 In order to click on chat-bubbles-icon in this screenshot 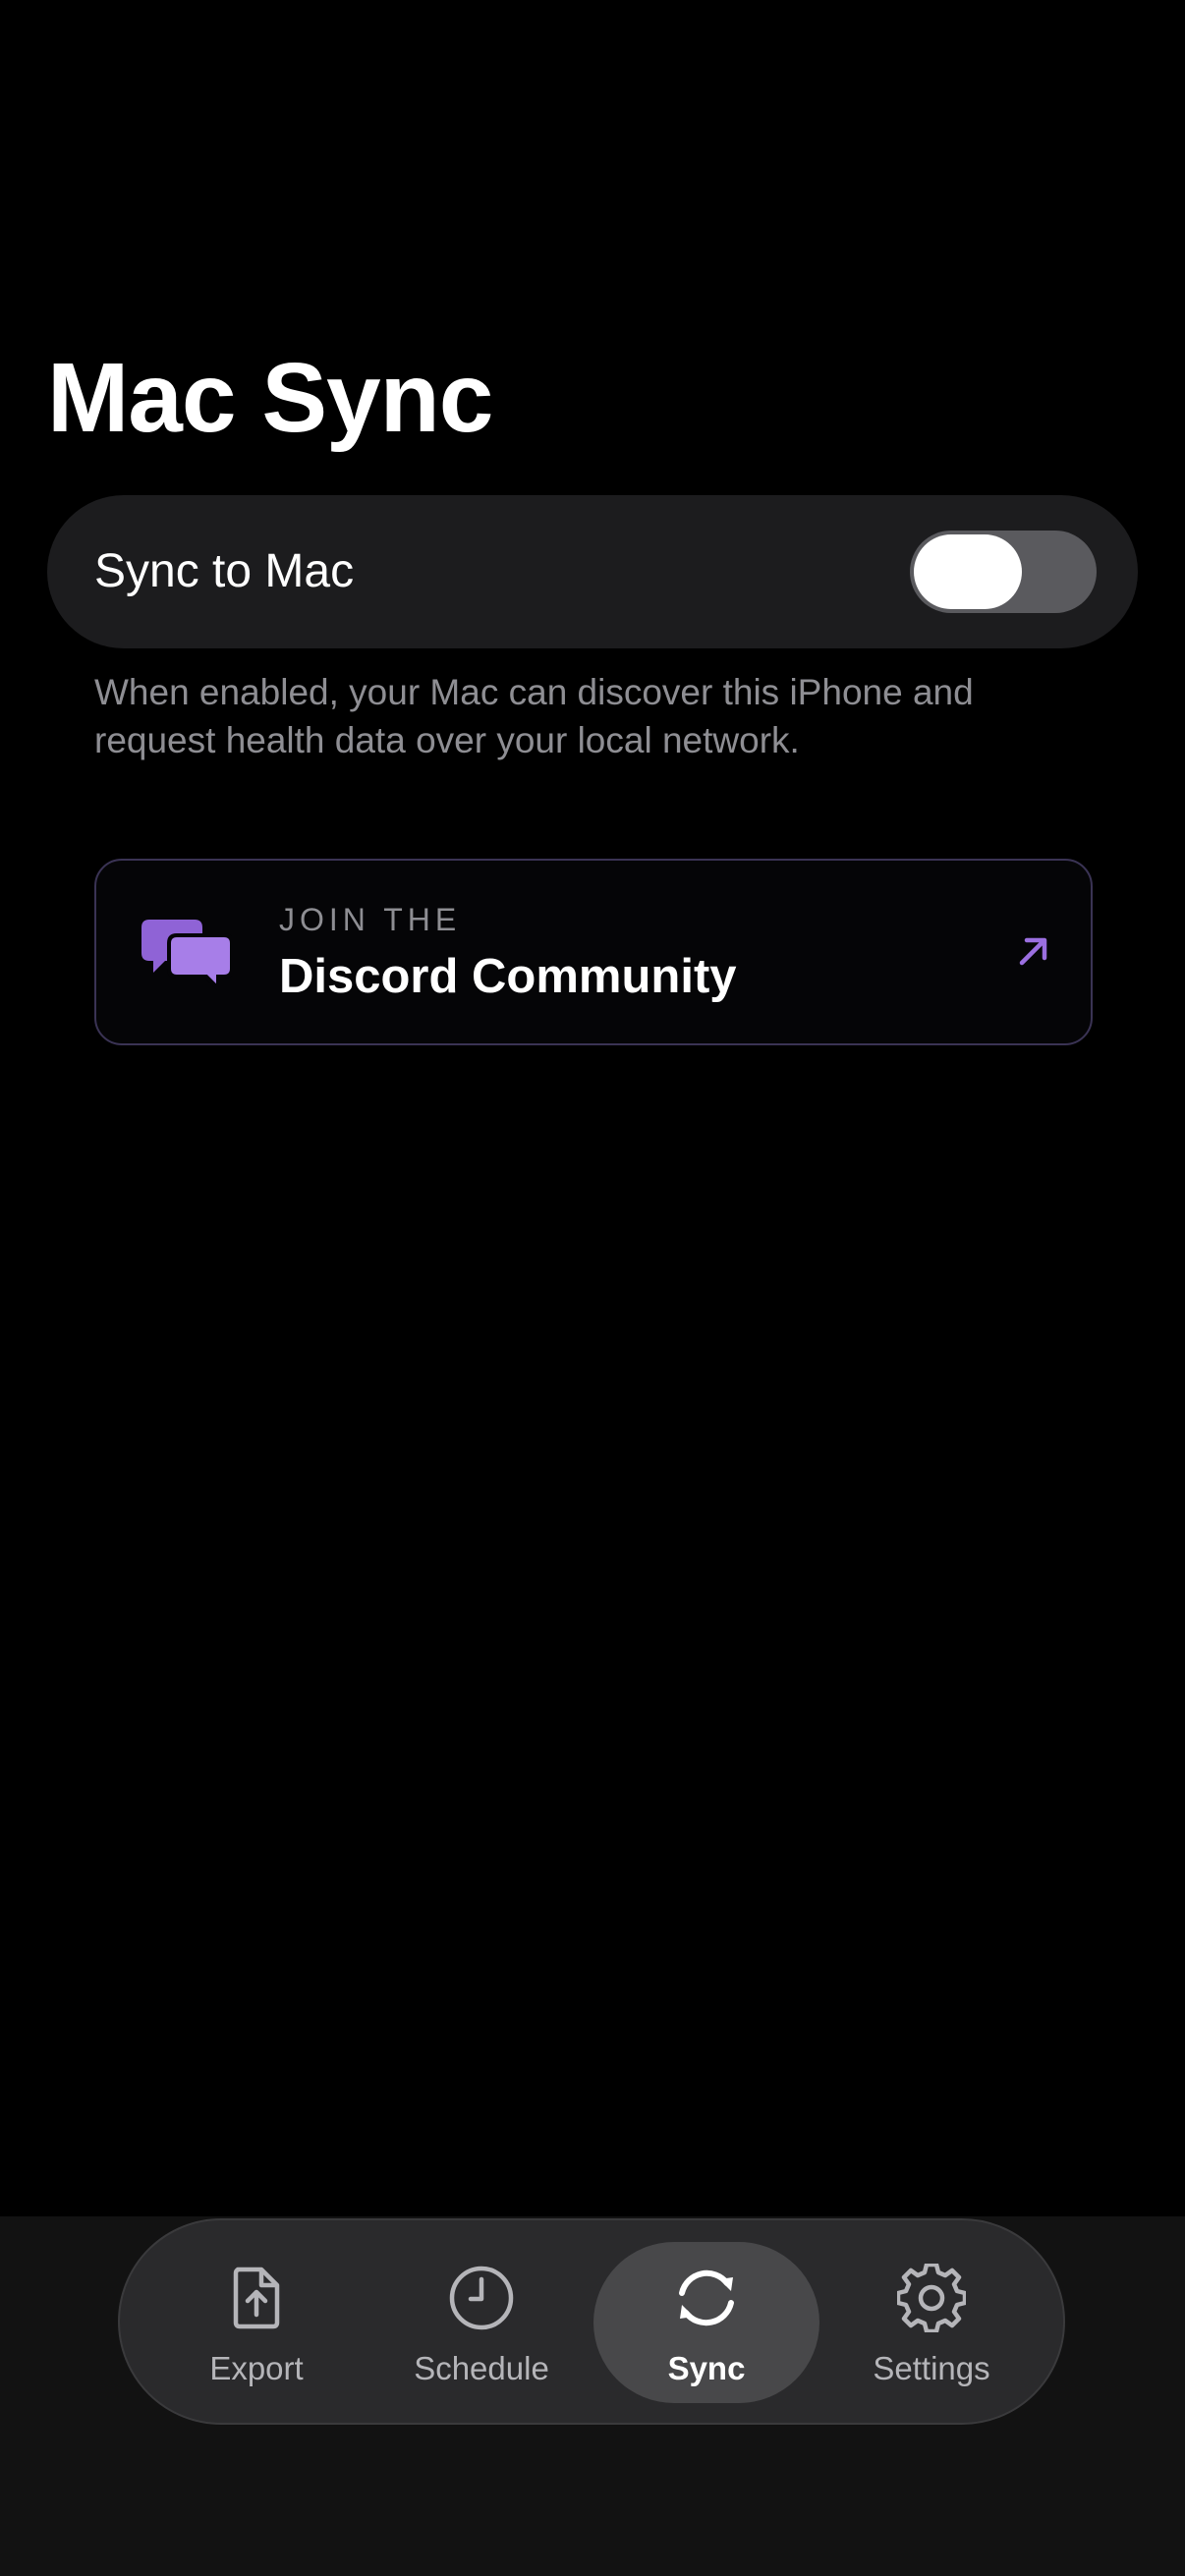, I will do `click(186, 955)`.